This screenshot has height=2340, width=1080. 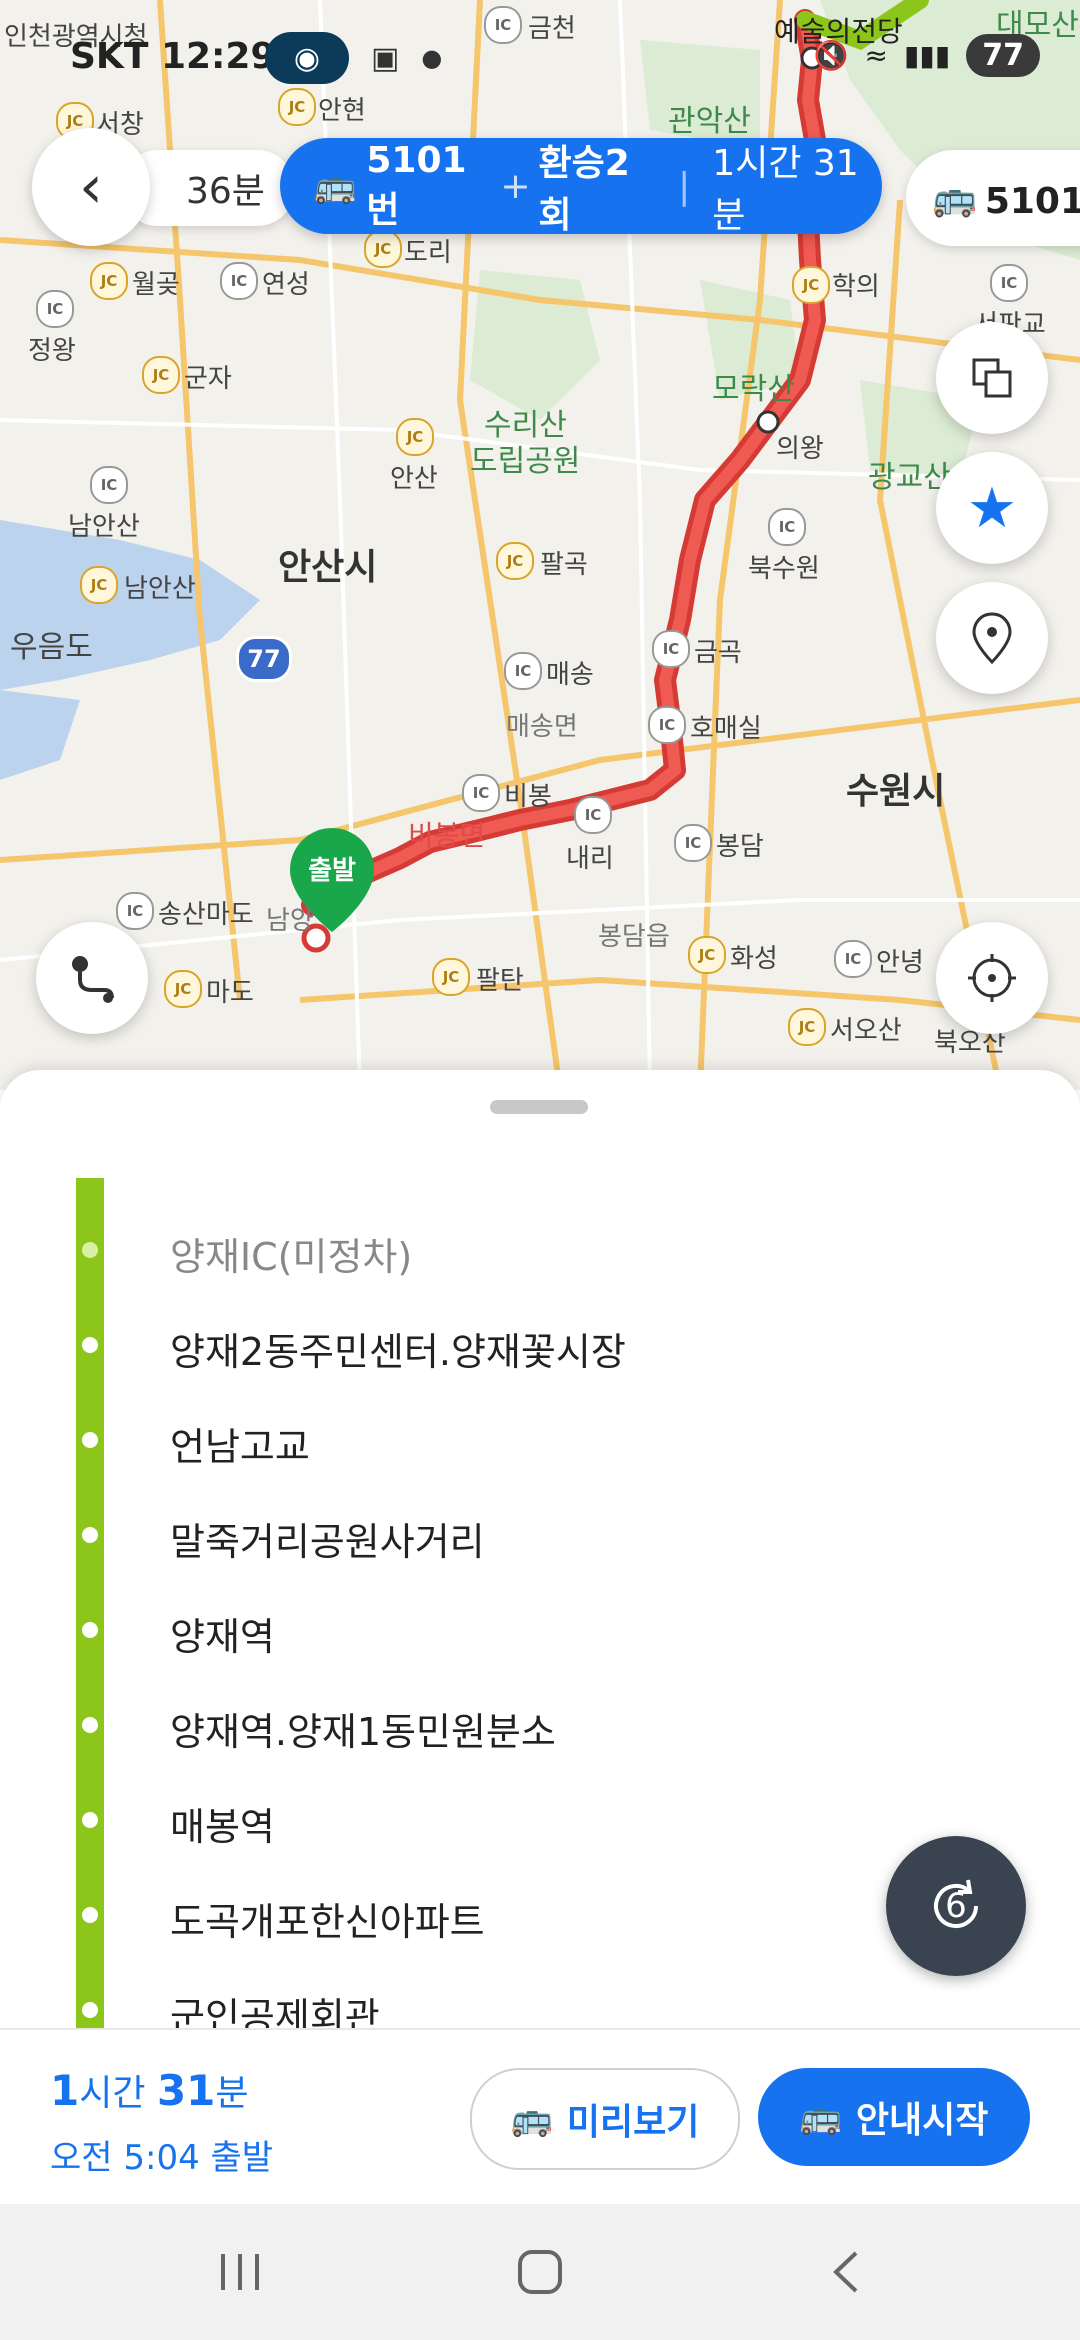 I want to click on route-option-selected: 🚌 5101번 + 환승2회 | 1시간 31분, so click(x=581, y=187).